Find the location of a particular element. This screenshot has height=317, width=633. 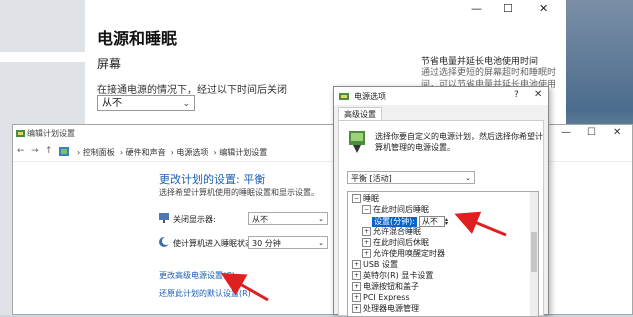

arrow-to-advanced-link is located at coordinates (244, 287).